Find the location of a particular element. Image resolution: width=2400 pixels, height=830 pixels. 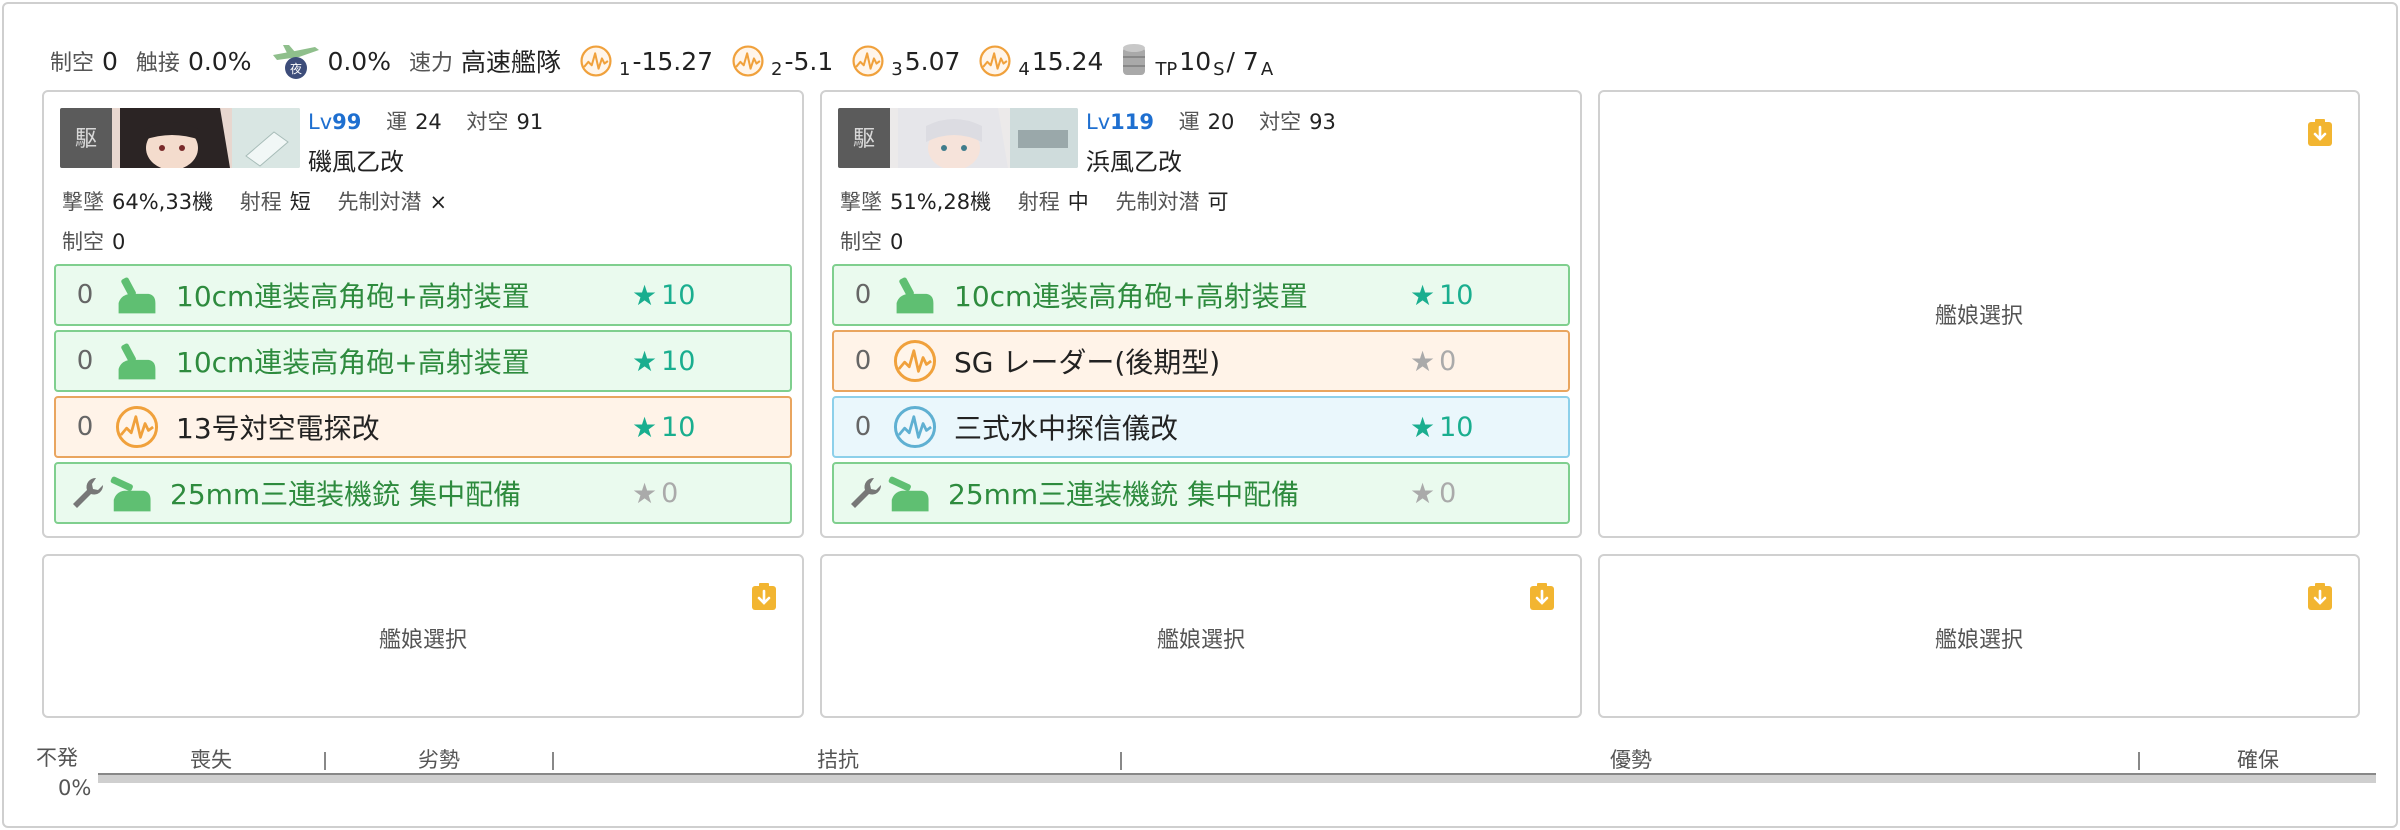

gauge-percent: 0% is located at coordinates (75, 788).